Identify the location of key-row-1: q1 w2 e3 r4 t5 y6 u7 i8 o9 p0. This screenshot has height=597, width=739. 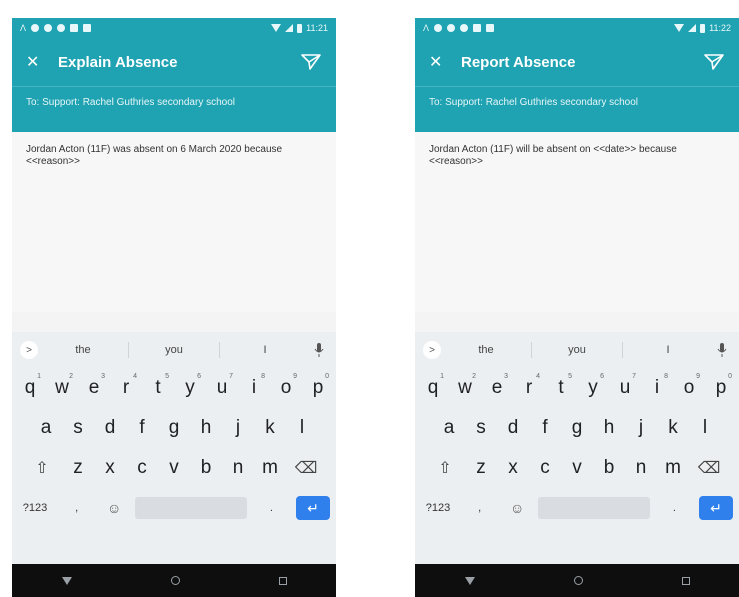
(577, 388).